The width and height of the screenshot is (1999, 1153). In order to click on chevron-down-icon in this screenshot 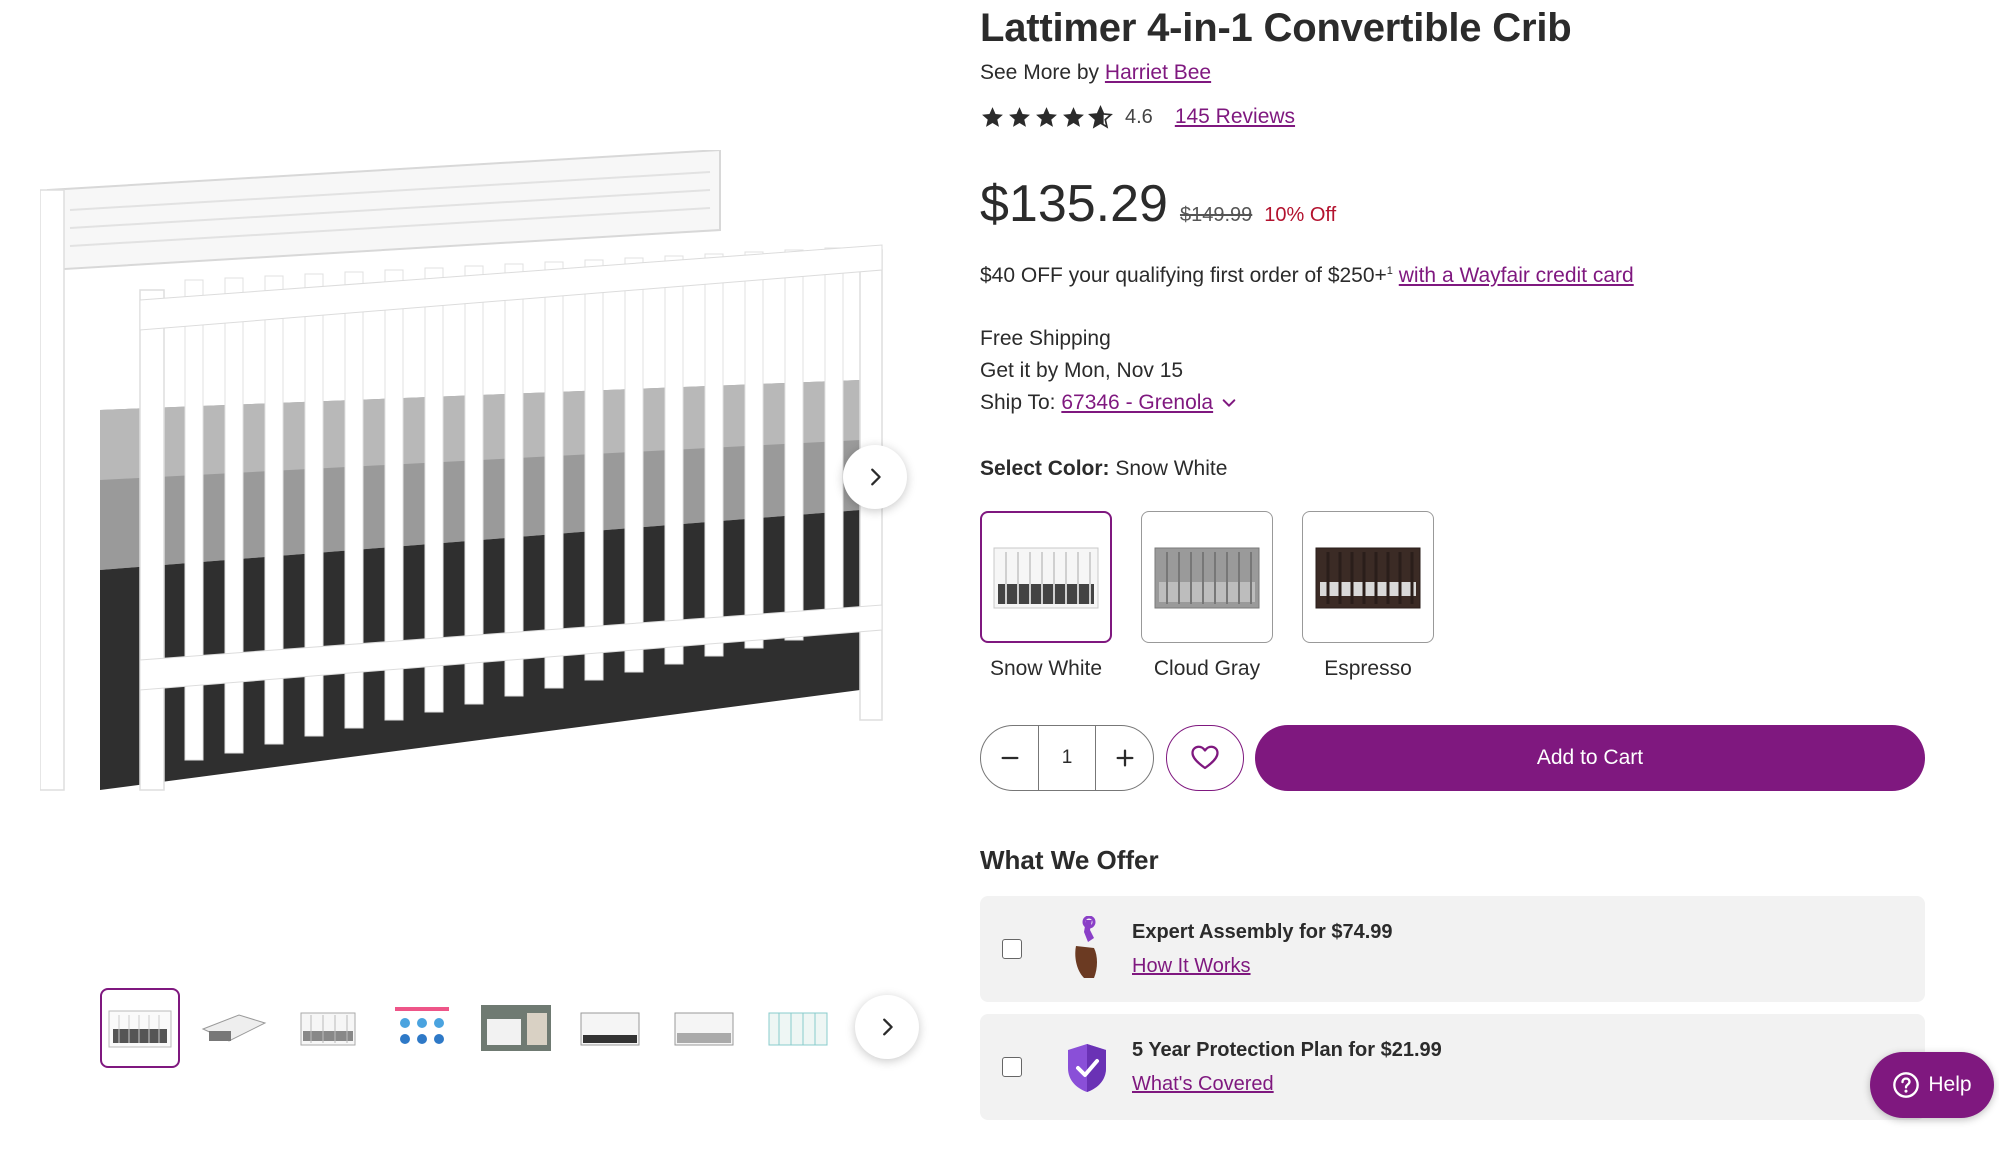, I will do `click(1229, 403)`.